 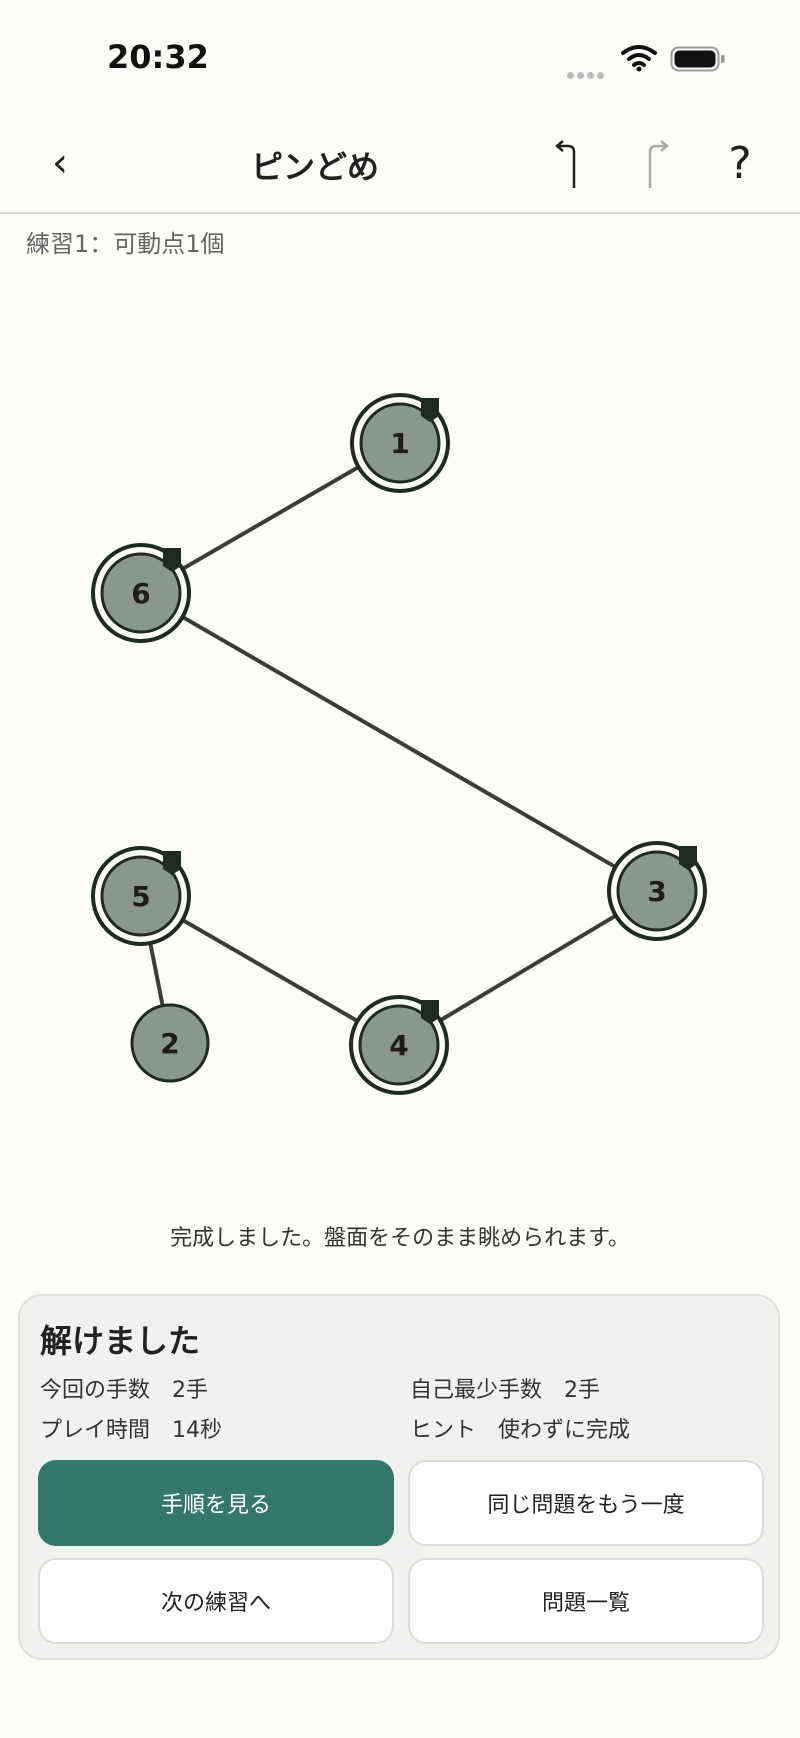 What do you see at coordinates (158, 57) in the screenshot?
I see `status-time: 20:32` at bounding box center [158, 57].